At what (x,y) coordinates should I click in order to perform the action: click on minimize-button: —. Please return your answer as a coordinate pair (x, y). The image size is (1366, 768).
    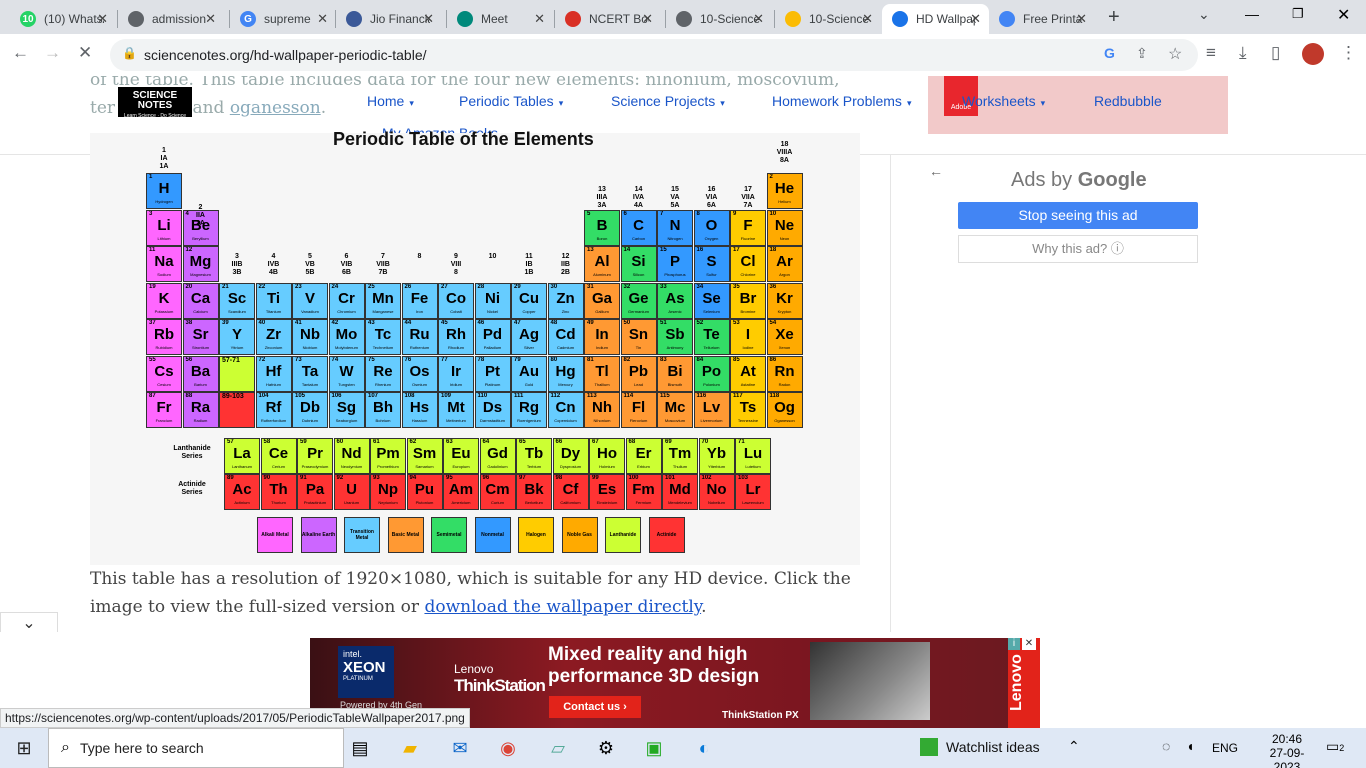
    Looking at the image, I should click on (1252, 14).